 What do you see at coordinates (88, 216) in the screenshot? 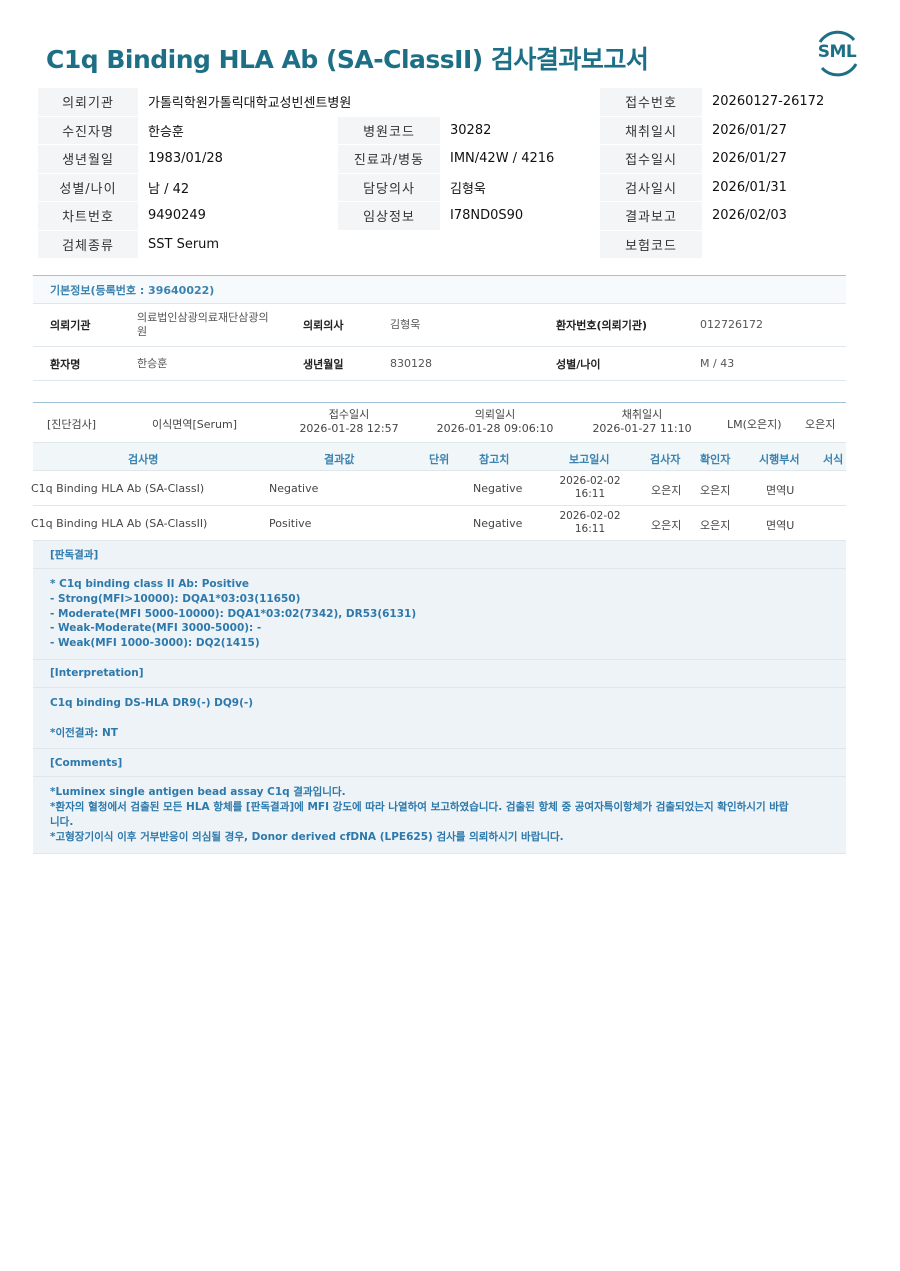
I see `header-label: 차트번호` at bounding box center [88, 216].